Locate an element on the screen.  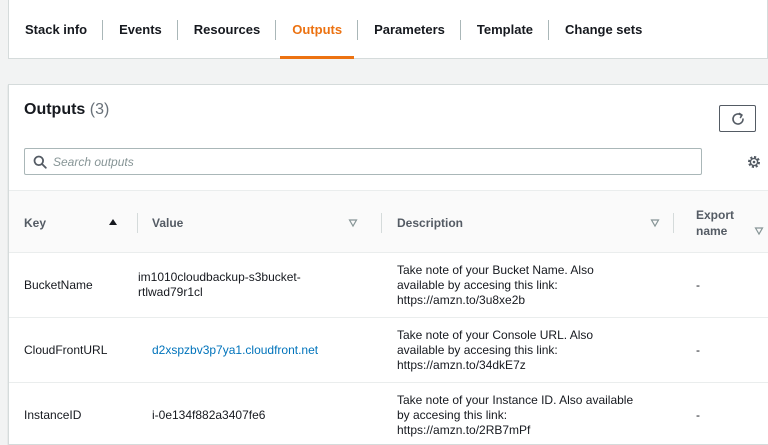
refresh-icon is located at coordinates (737, 118).